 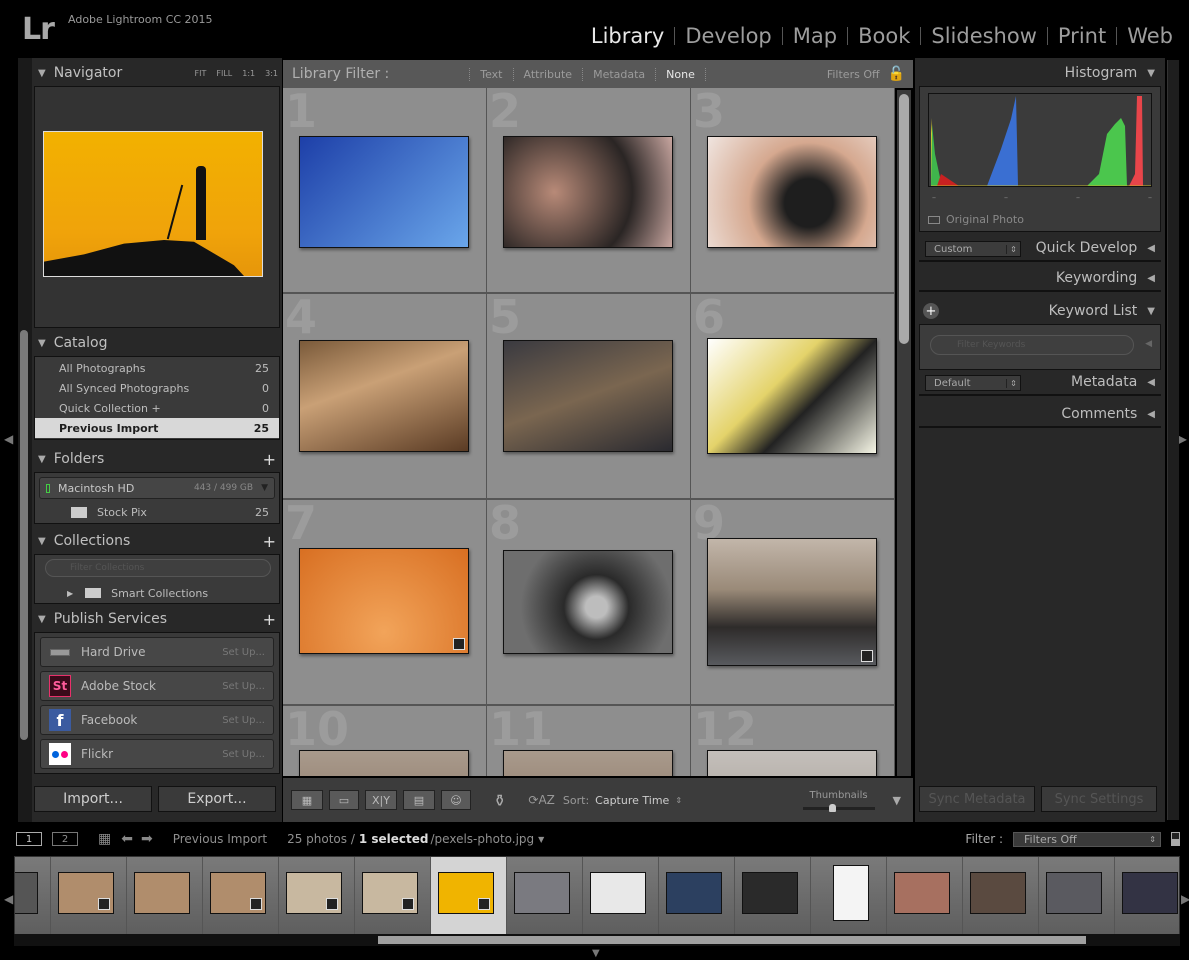 What do you see at coordinates (984, 36) in the screenshot?
I see `module-slideshow: Slideshow` at bounding box center [984, 36].